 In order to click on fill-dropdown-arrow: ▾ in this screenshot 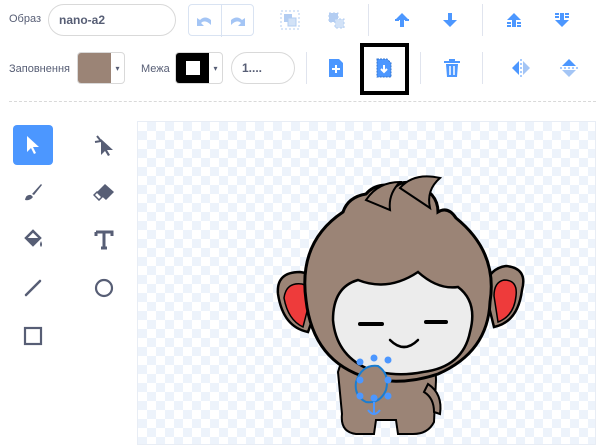, I will do `click(117, 68)`.